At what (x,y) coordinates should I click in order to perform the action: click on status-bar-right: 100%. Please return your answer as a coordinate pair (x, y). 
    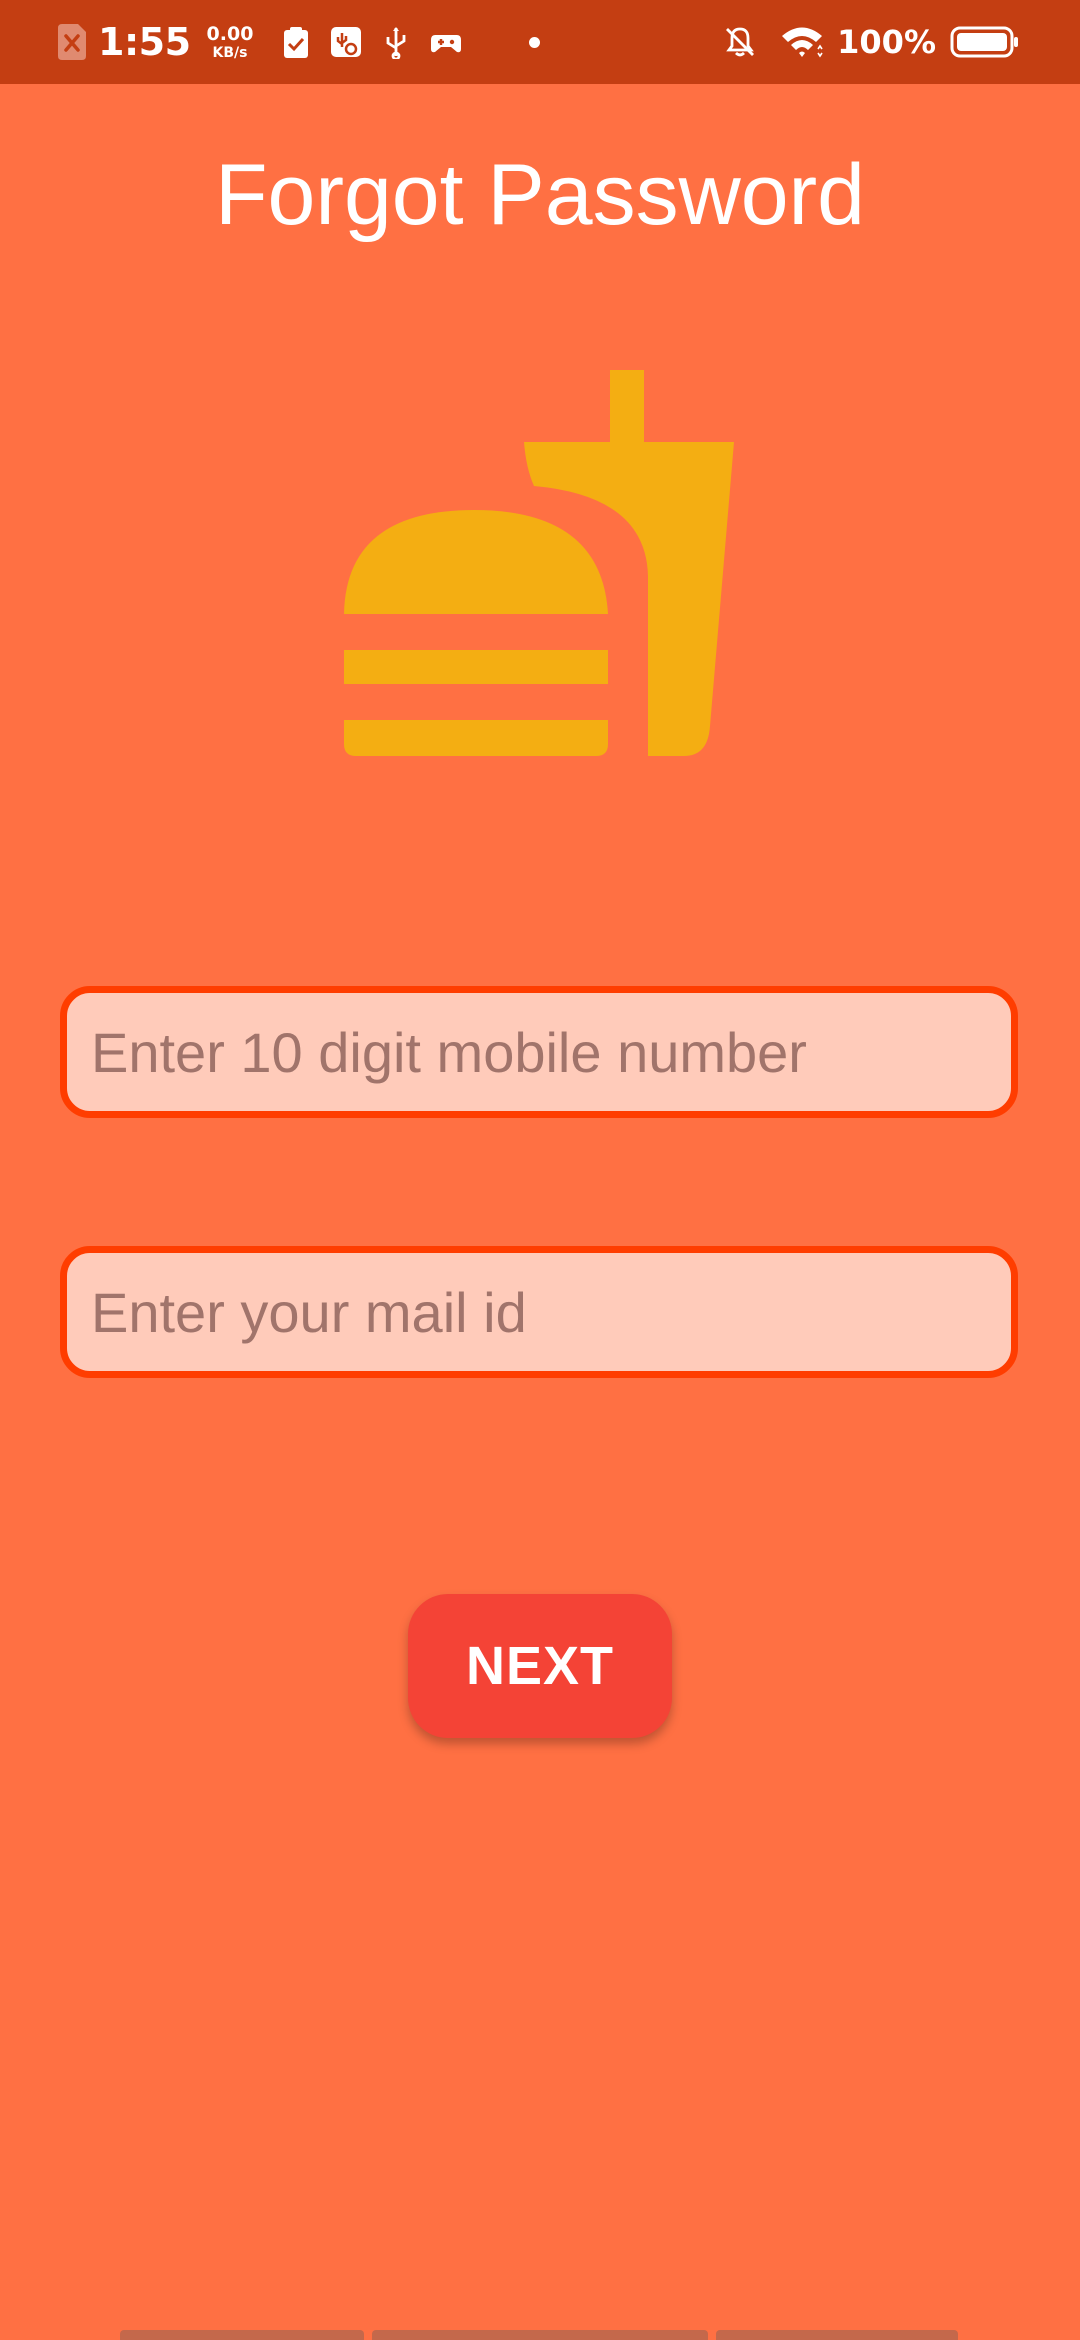
    Looking at the image, I should click on (871, 42).